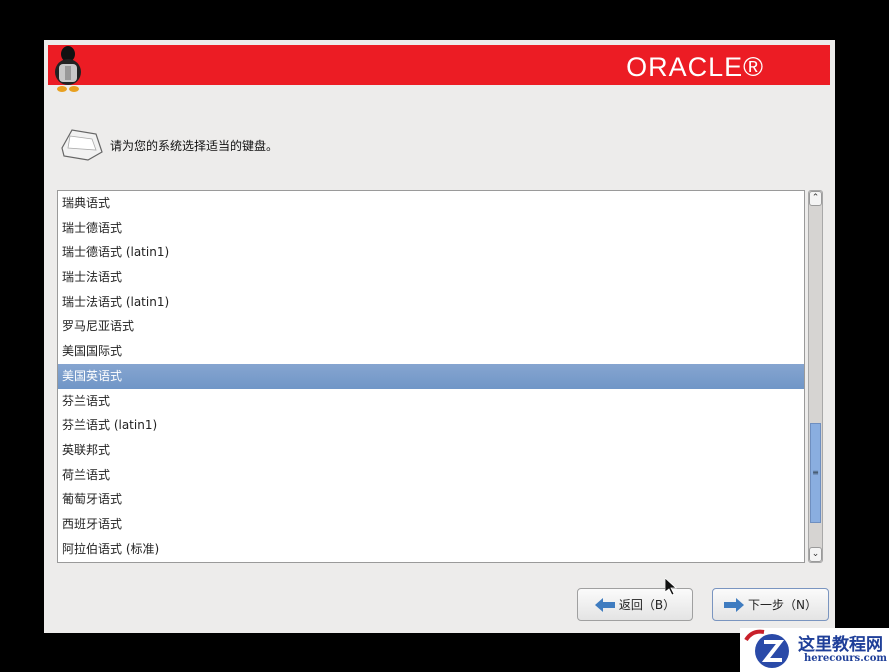  What do you see at coordinates (431, 203) in the screenshot?
I see `keyboard-list-item: 瑞典语式` at bounding box center [431, 203].